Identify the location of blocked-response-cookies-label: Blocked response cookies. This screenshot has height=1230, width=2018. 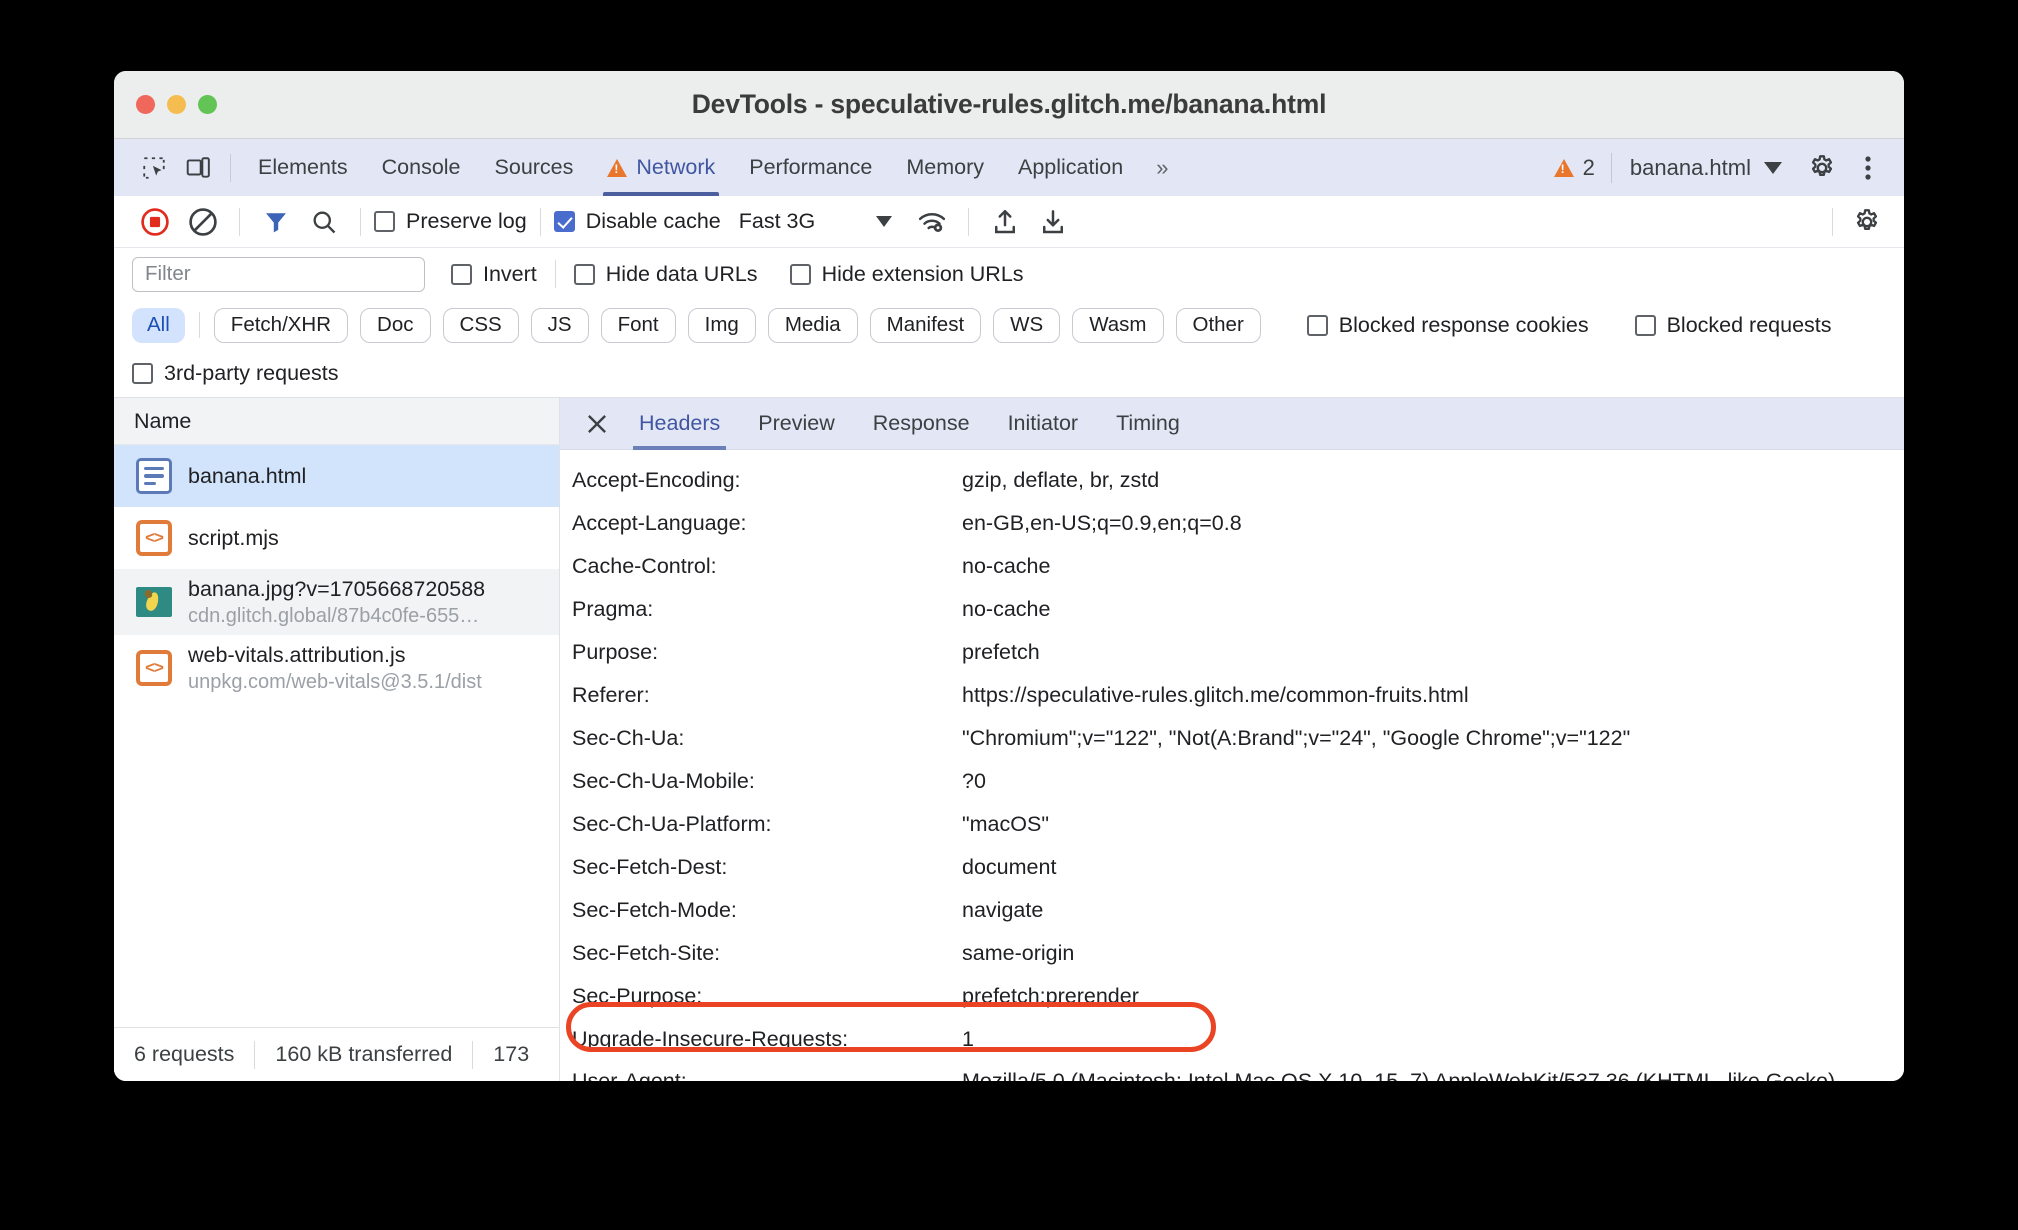
(1463, 324).